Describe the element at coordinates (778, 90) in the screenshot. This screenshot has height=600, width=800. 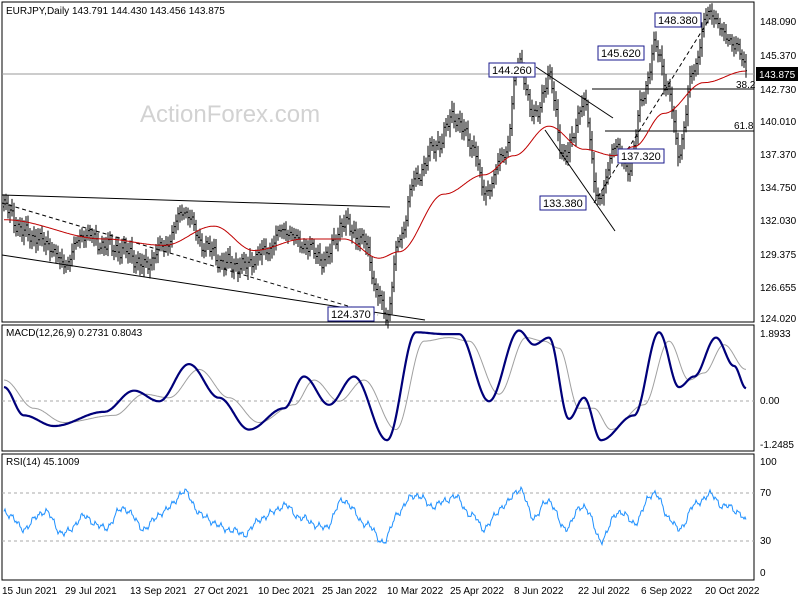
I see `y-tick-label: 142.730` at that location.